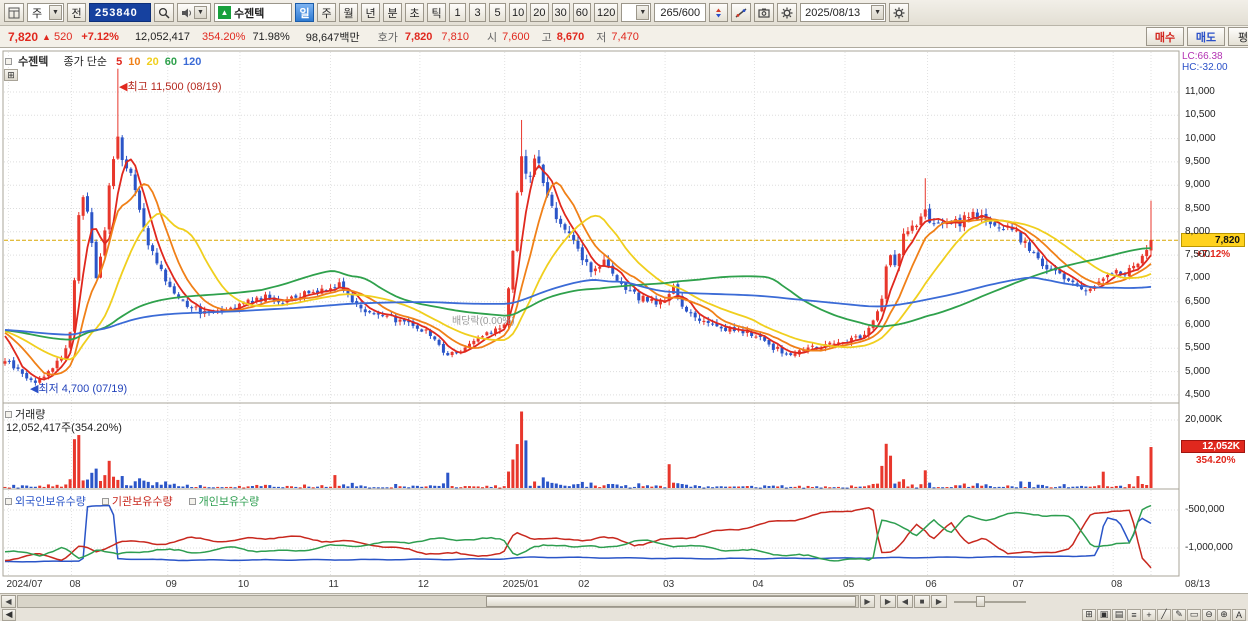  I want to click on holders-axis-label-2: -1,000,000, so click(1209, 547).